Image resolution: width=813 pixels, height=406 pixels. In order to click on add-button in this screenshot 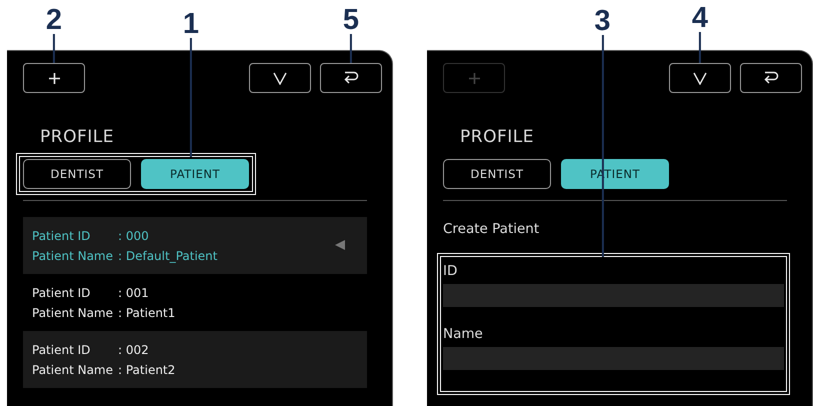, I will do `click(54, 78)`.